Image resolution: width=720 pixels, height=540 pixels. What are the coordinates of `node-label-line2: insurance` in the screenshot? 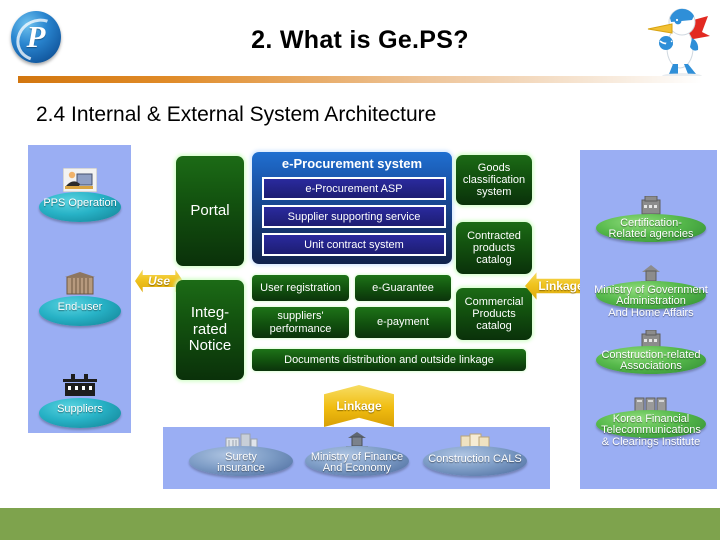 It's located at (241, 468).